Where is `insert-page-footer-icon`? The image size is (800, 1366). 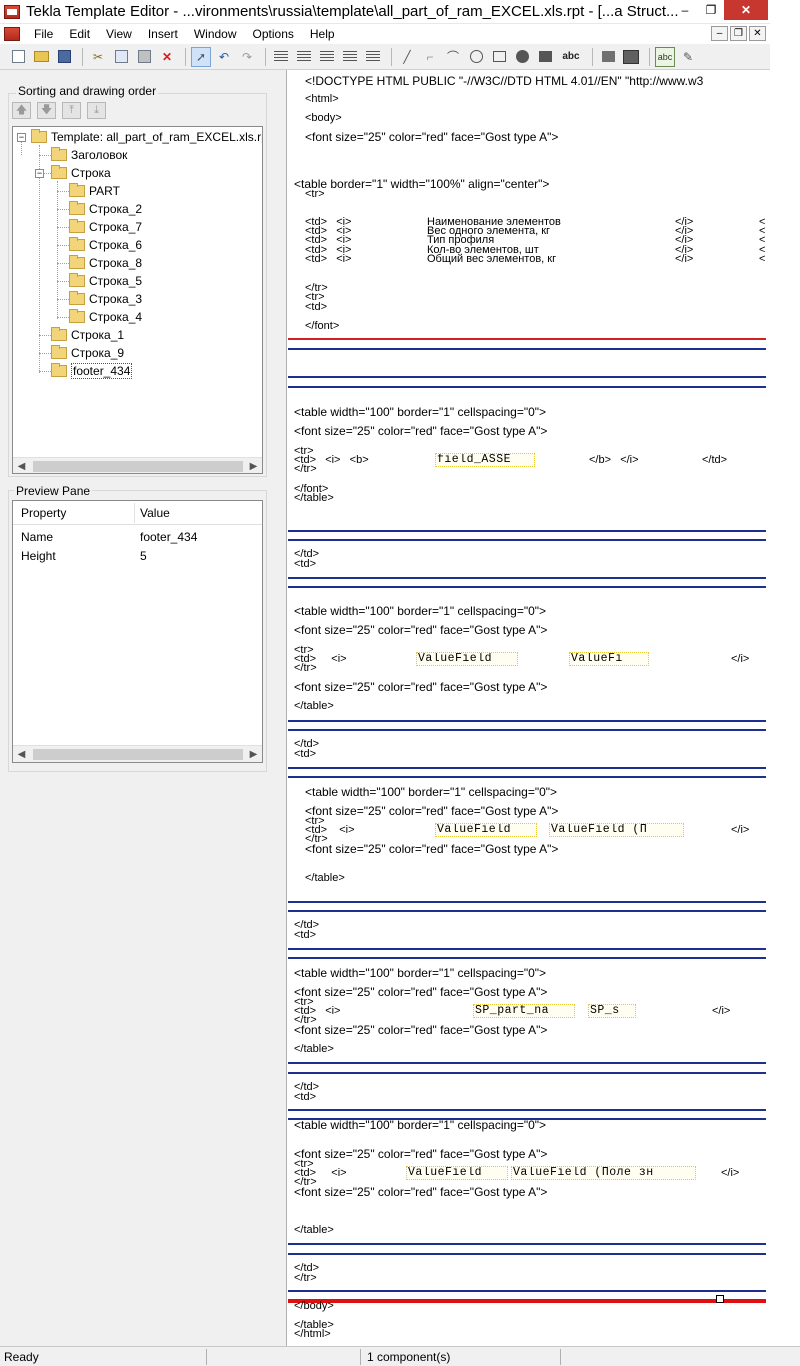
insert-page-footer-icon is located at coordinates (350, 57).